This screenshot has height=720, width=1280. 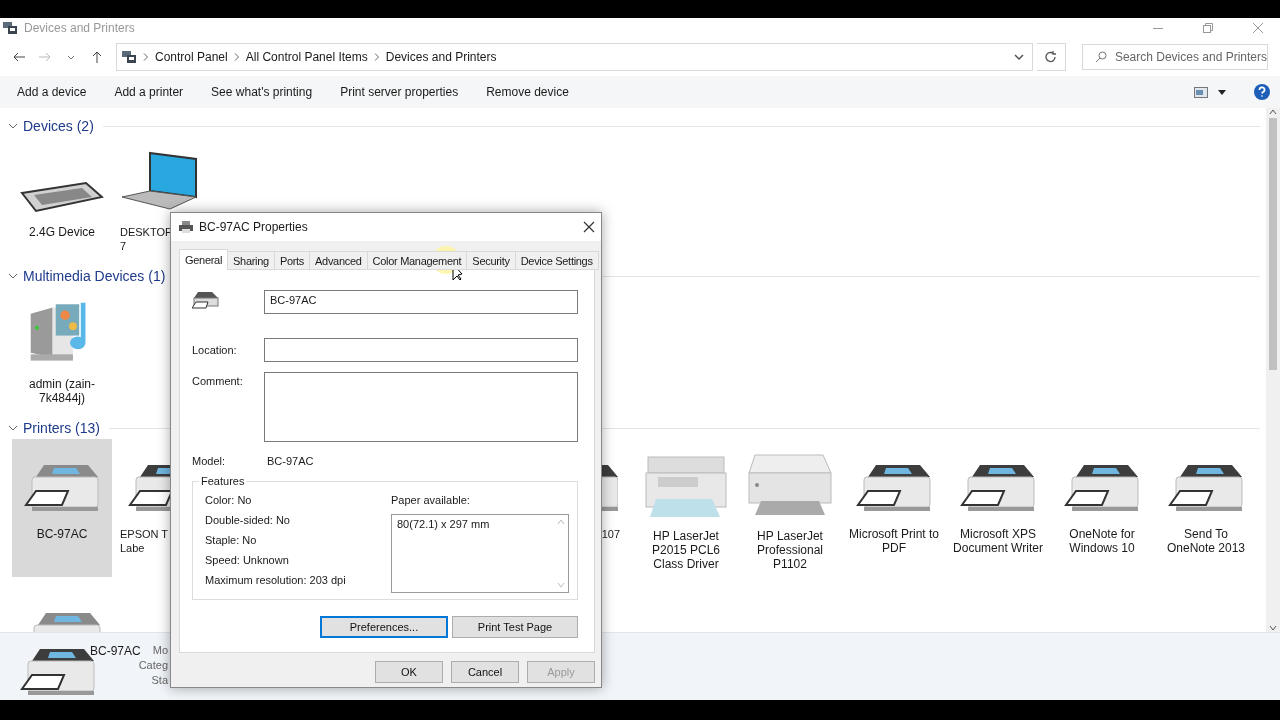 I want to click on paper-label: Paper available:, so click(x=431, y=500).